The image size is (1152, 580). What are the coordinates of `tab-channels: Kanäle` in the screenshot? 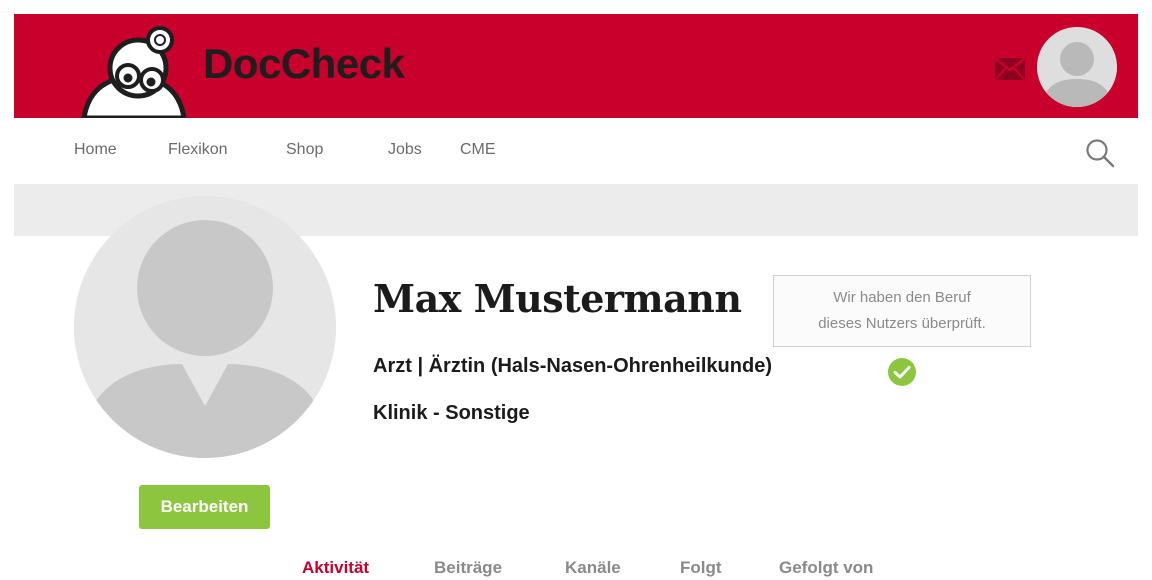 It's located at (593, 568).